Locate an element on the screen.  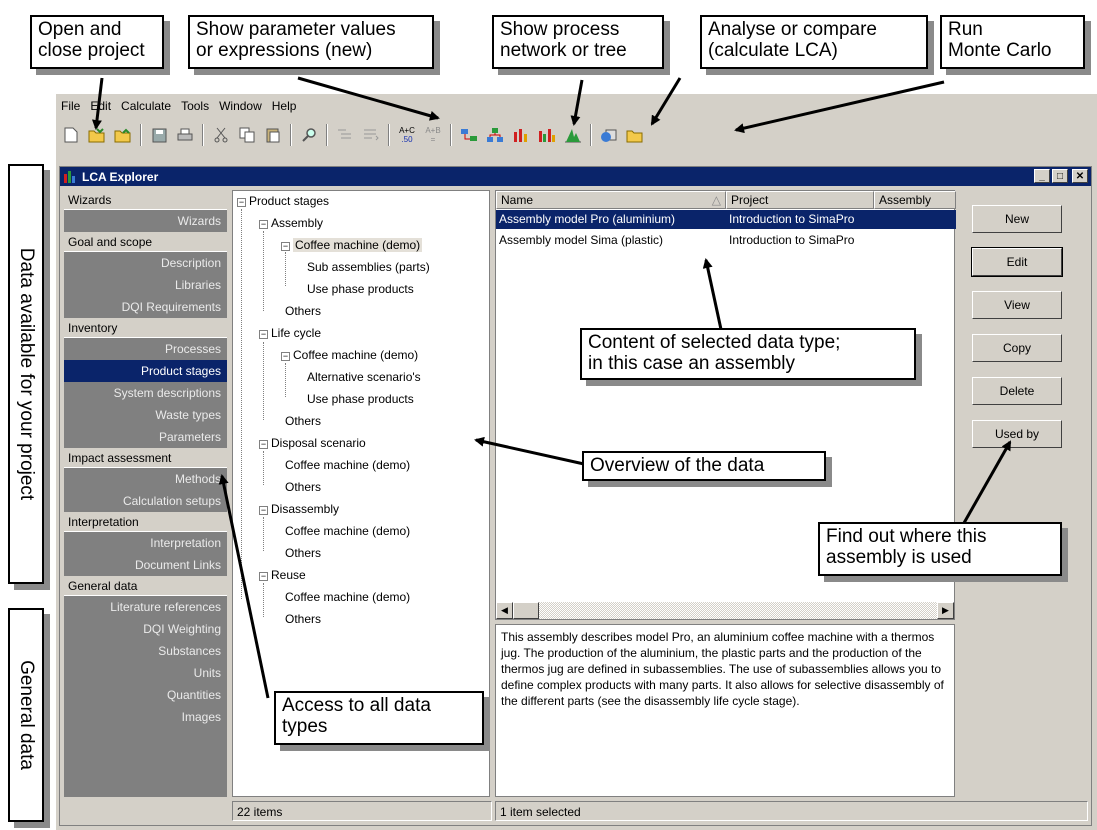
arrow-analyse is located at coordinates (666, 101).